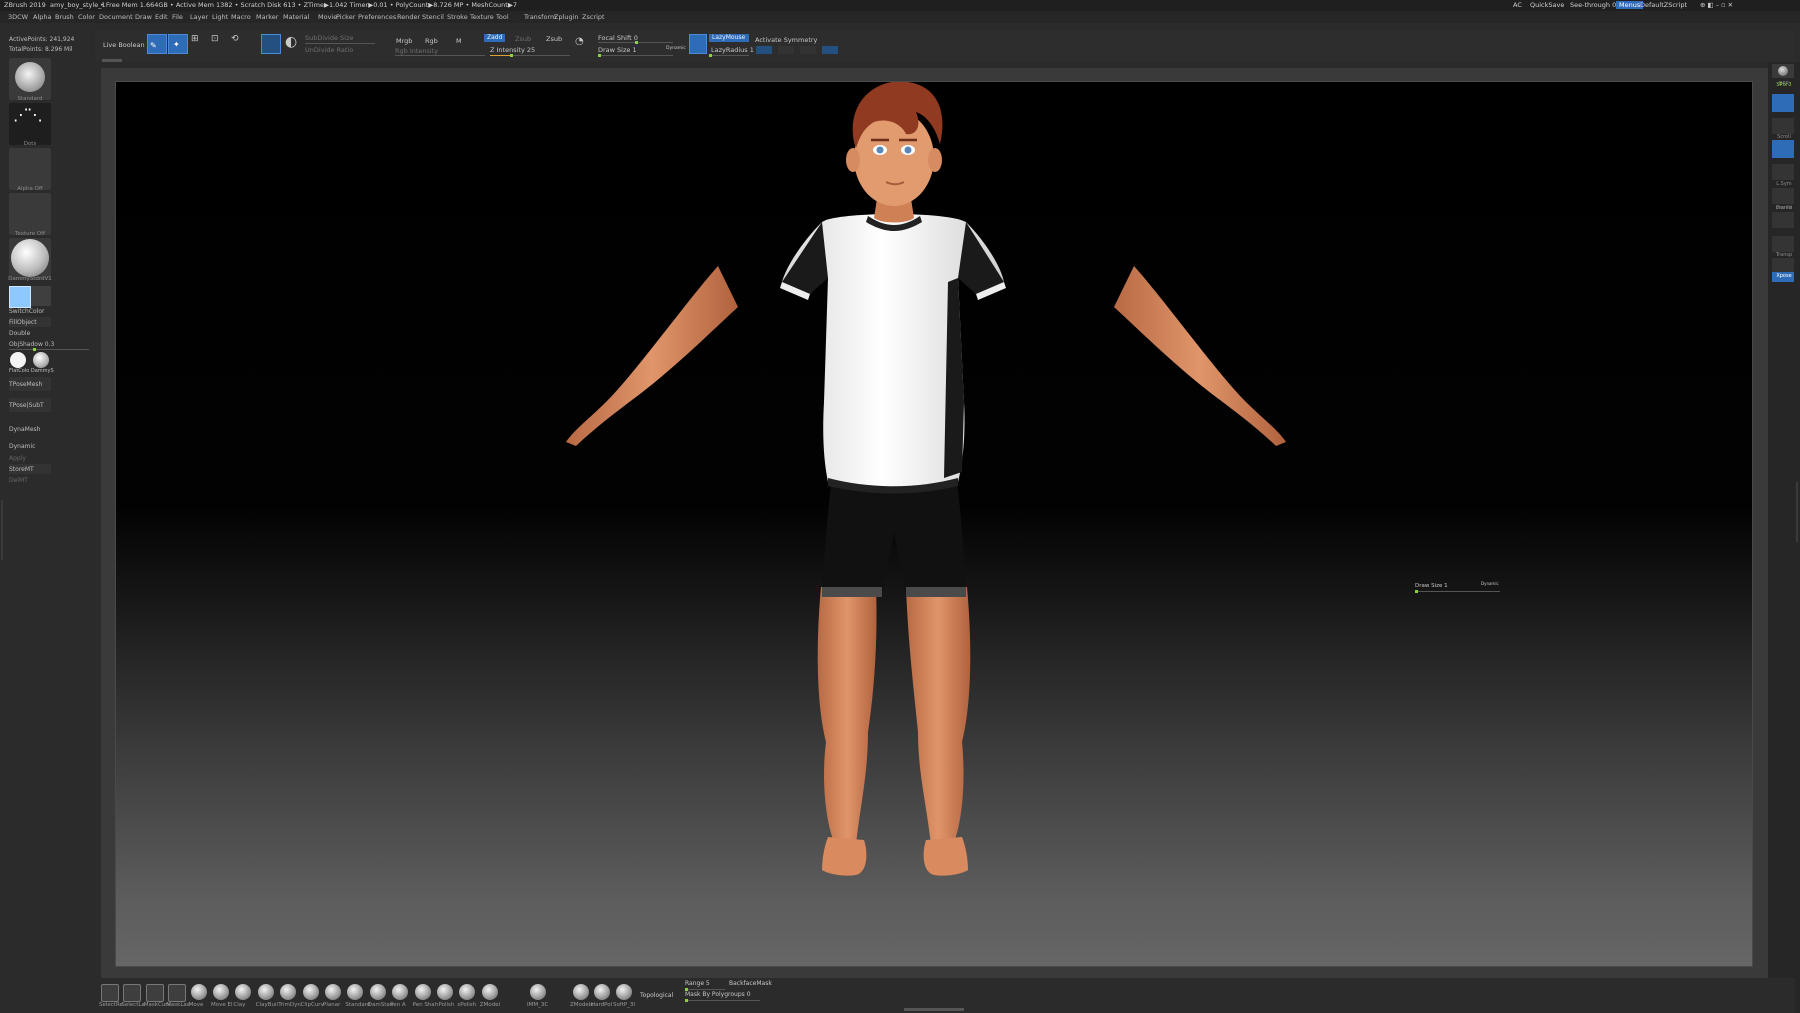 This screenshot has width=1800, height=1013. I want to click on menu-zplugin: Zplugin, so click(566, 17).